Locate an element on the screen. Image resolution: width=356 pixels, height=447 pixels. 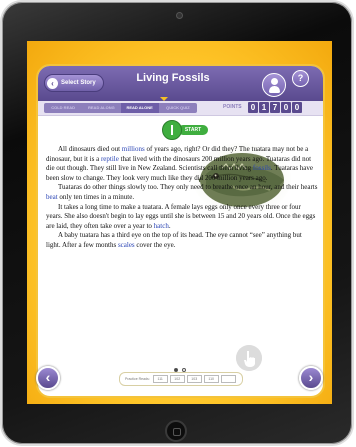
practice-read-cell: 103 is located at coordinates (194, 379).